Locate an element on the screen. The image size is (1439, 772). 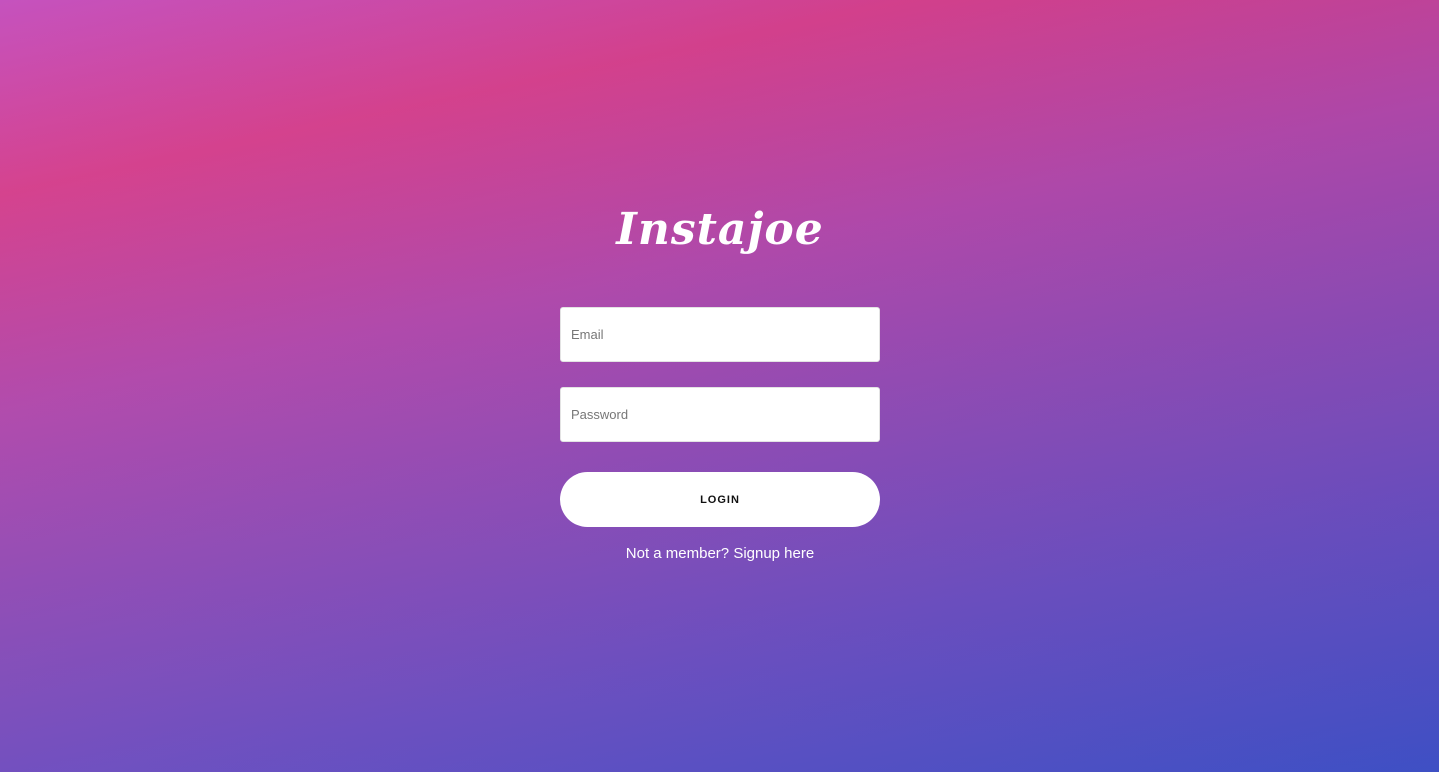
app-logo: Instajoe is located at coordinates (720, 229).